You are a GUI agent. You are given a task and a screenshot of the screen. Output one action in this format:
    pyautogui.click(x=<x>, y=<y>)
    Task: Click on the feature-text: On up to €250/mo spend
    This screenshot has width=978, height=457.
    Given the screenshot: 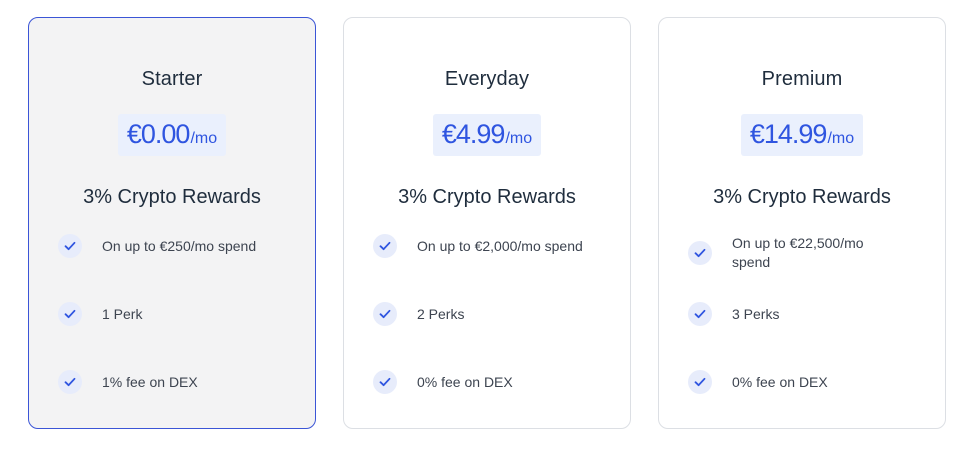 What is the action you would take?
    pyautogui.click(x=179, y=245)
    